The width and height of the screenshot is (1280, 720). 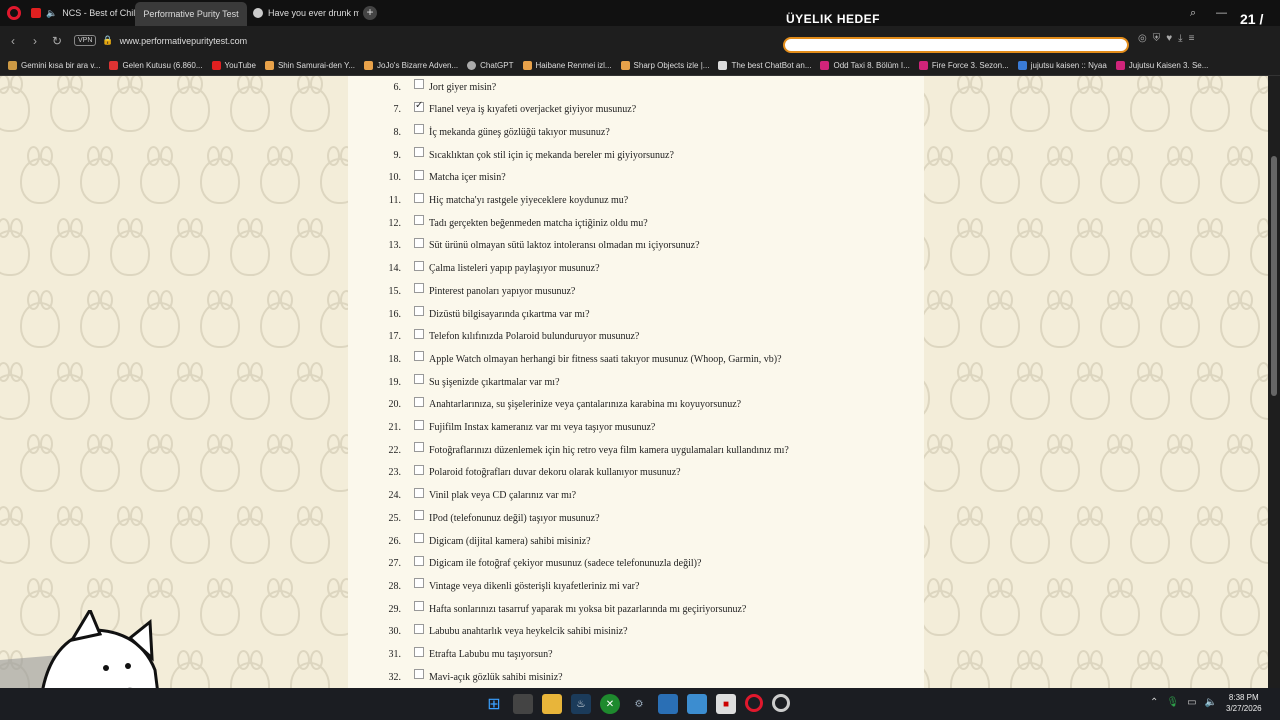 I want to click on question-number: 18., so click(x=395, y=359).